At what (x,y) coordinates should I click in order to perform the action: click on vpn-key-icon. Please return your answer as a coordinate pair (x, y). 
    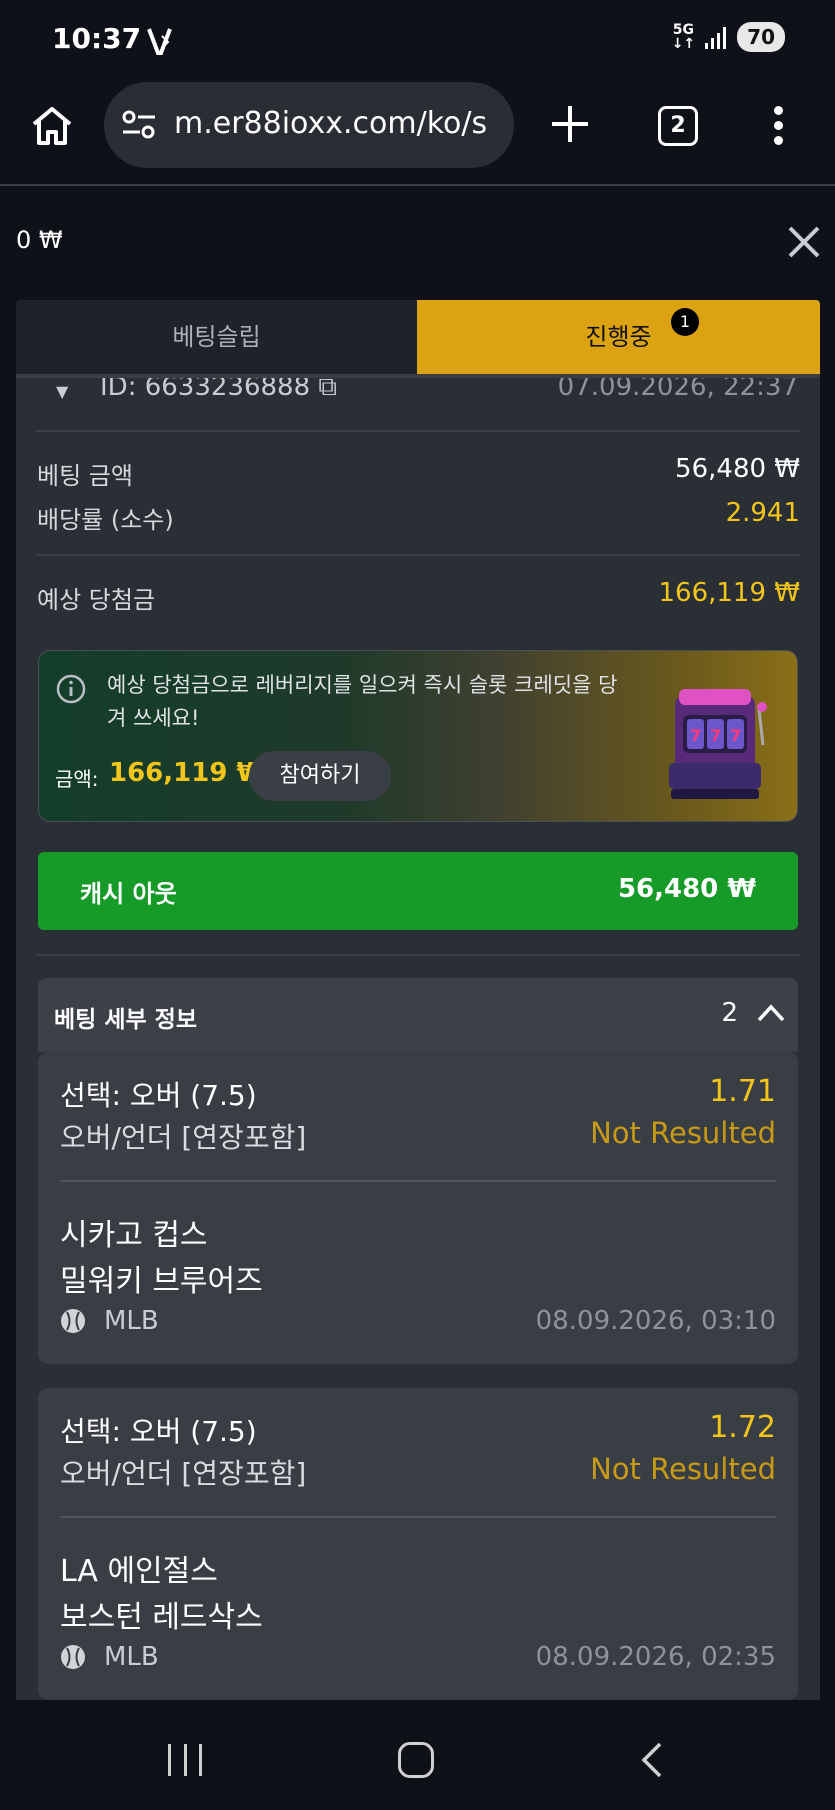
    Looking at the image, I should click on (159, 41).